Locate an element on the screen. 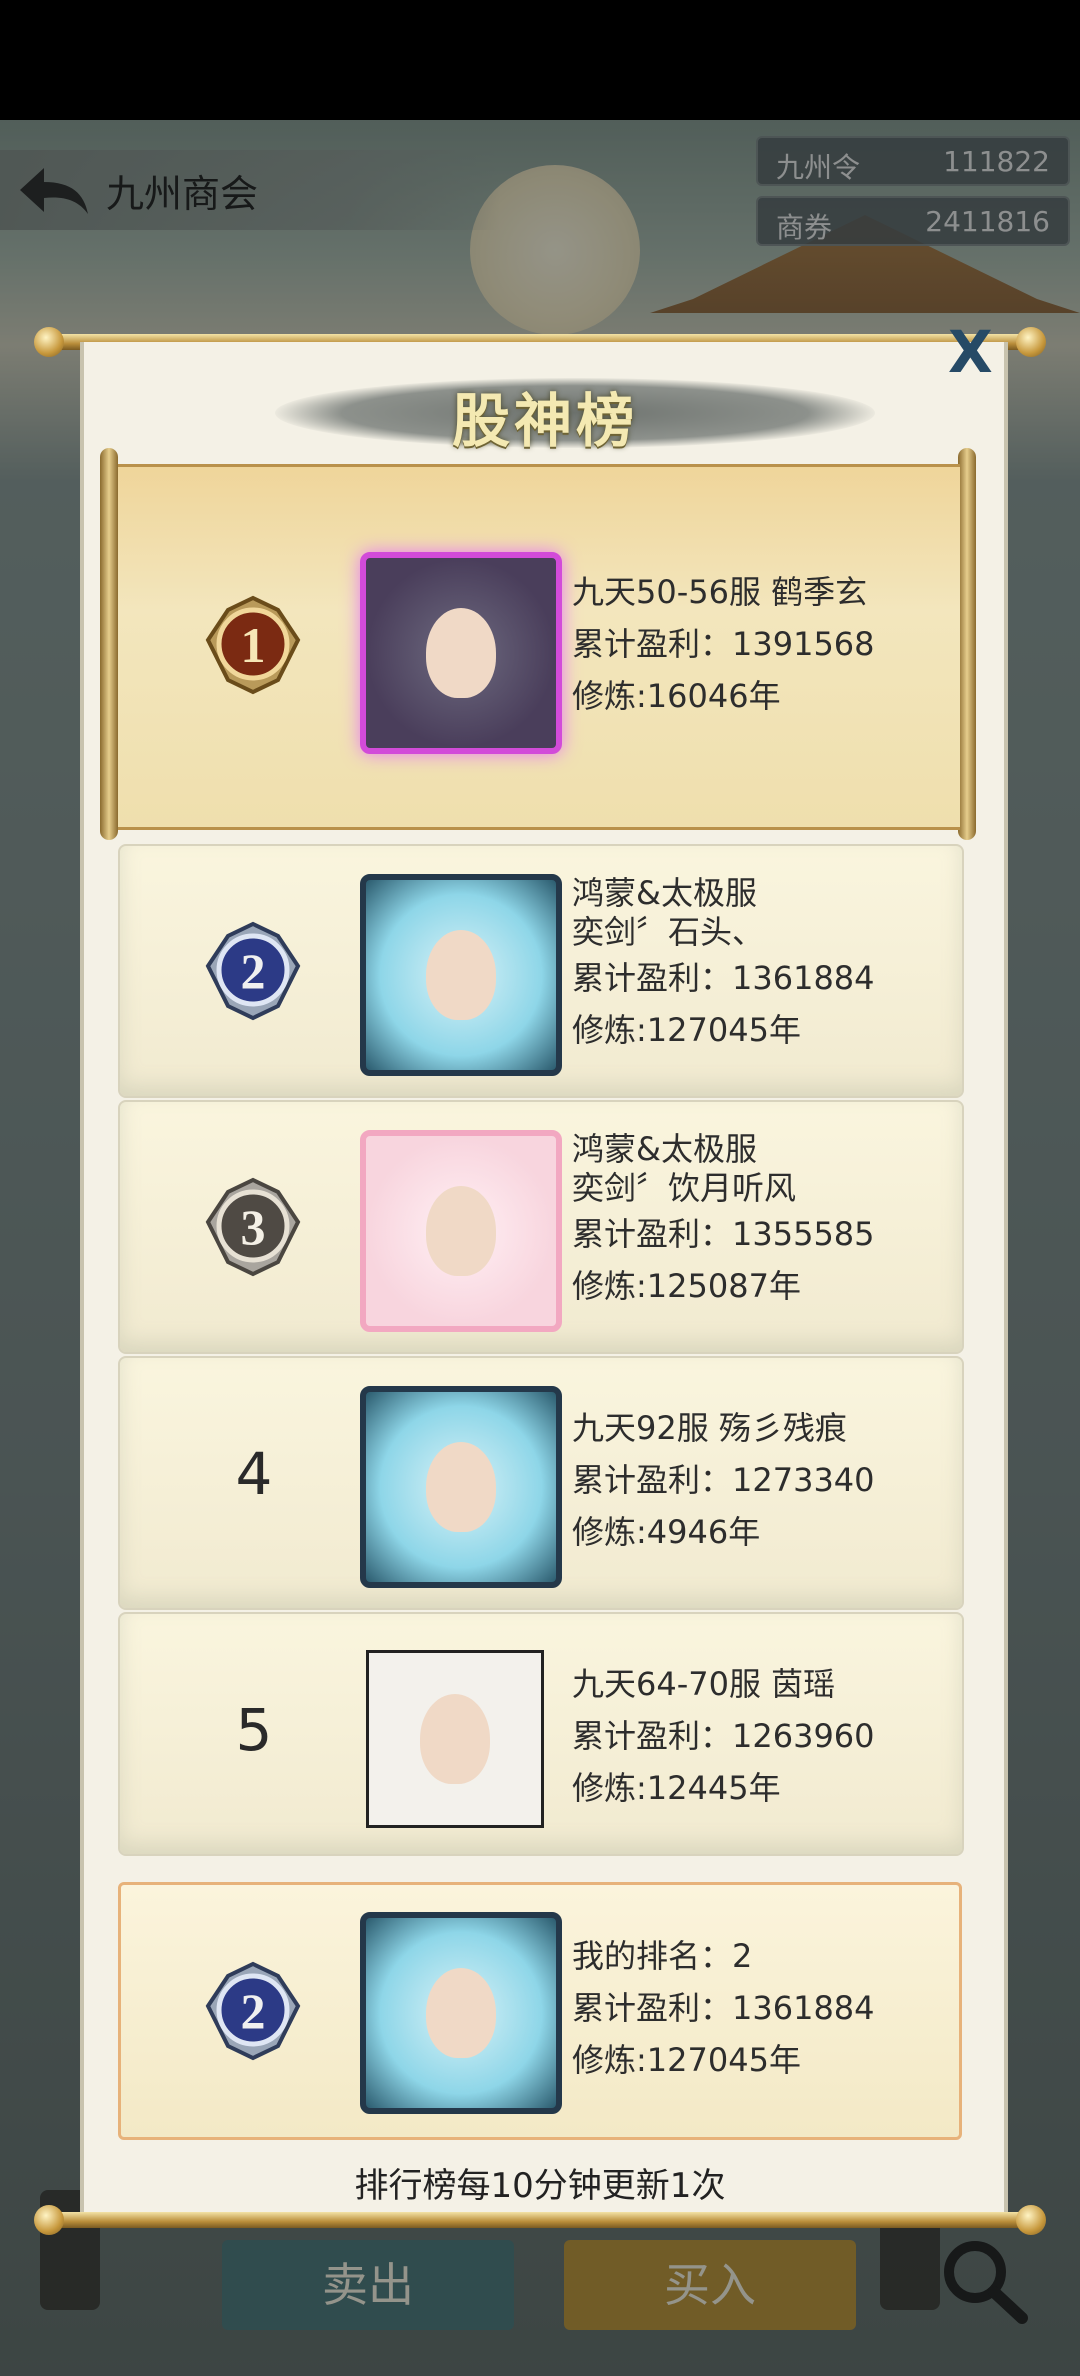 This screenshot has width=1080, height=2376. my-rank-info: 我的排名：2 累计盈利：1361884 修炼:127045年 is located at coordinates (723, 2008).